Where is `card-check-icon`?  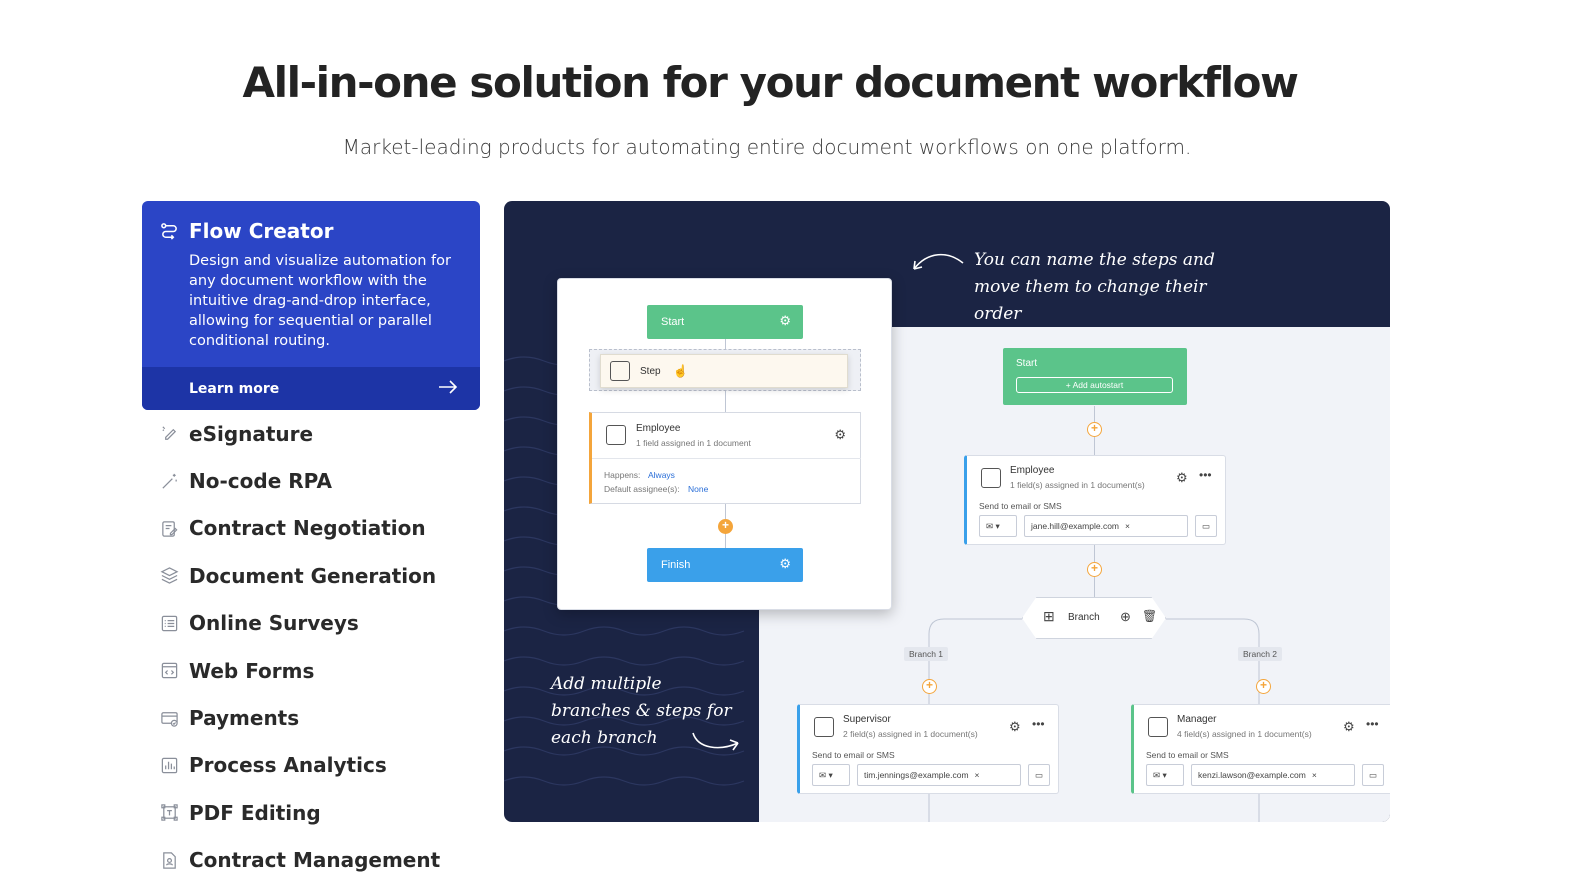
card-check-icon is located at coordinates (169, 718).